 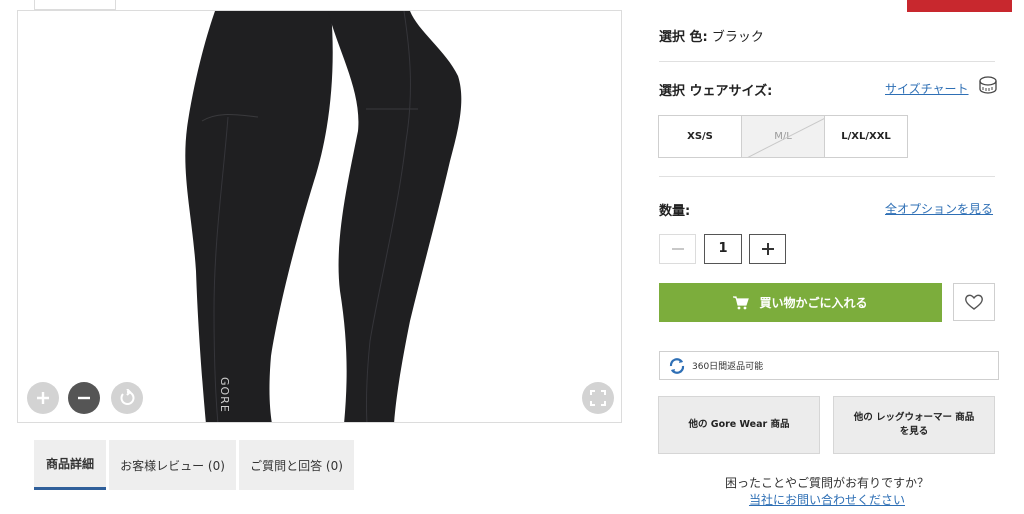 I want to click on more-brand-label: 他の Gore Wear 商品, so click(x=739, y=424).